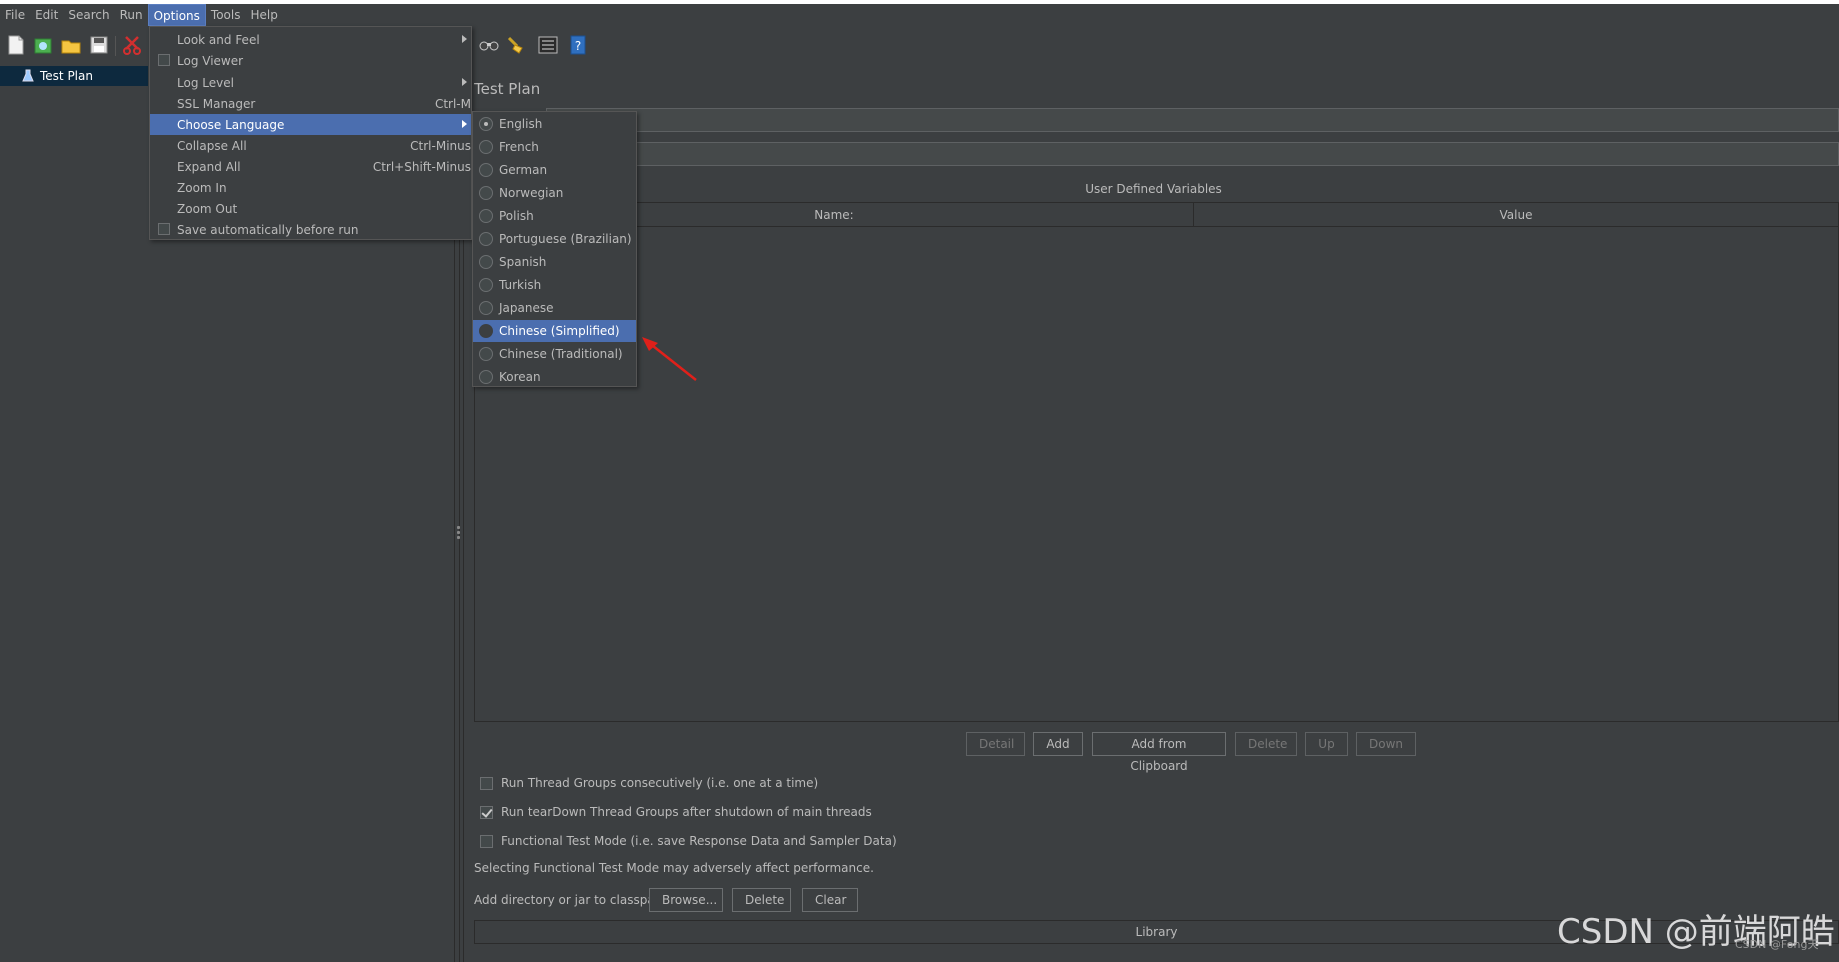 Image resolution: width=1839 pixels, height=962 pixels. What do you see at coordinates (310, 166) in the screenshot?
I see `menu-item-expand-all: Expand All Ctrl+Shift-Minus` at bounding box center [310, 166].